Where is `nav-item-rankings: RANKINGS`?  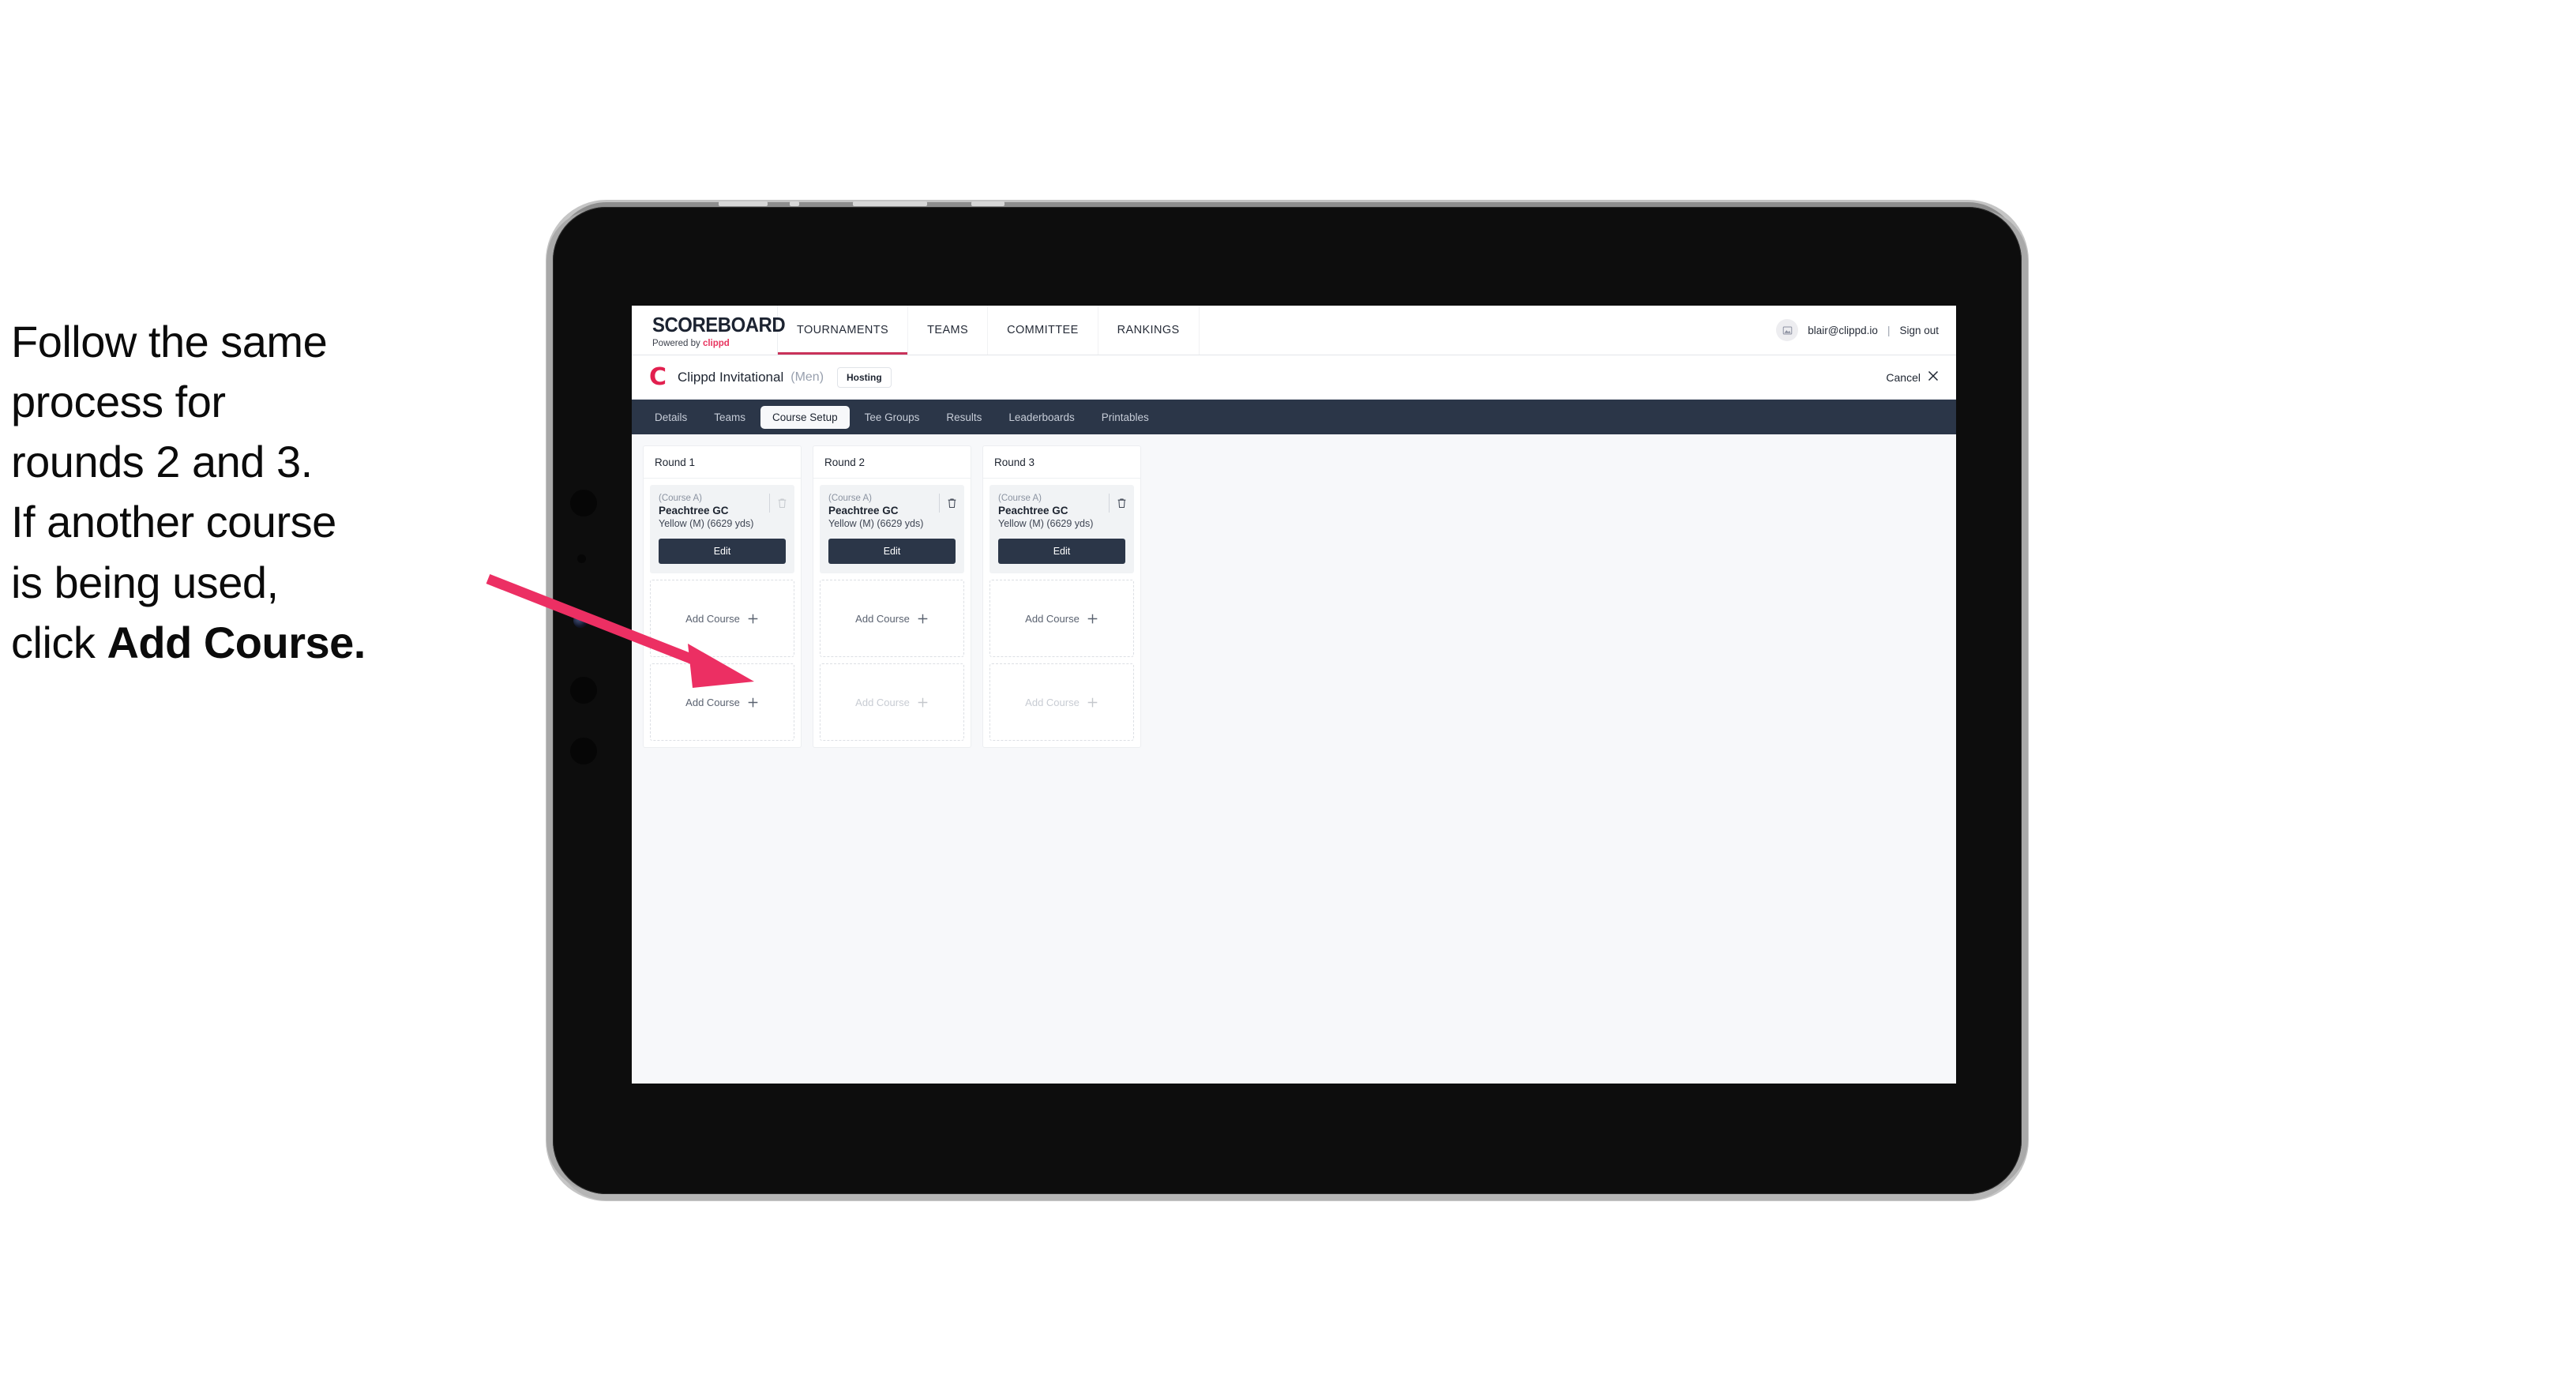
nav-item-rankings: RANKINGS is located at coordinates (1149, 330).